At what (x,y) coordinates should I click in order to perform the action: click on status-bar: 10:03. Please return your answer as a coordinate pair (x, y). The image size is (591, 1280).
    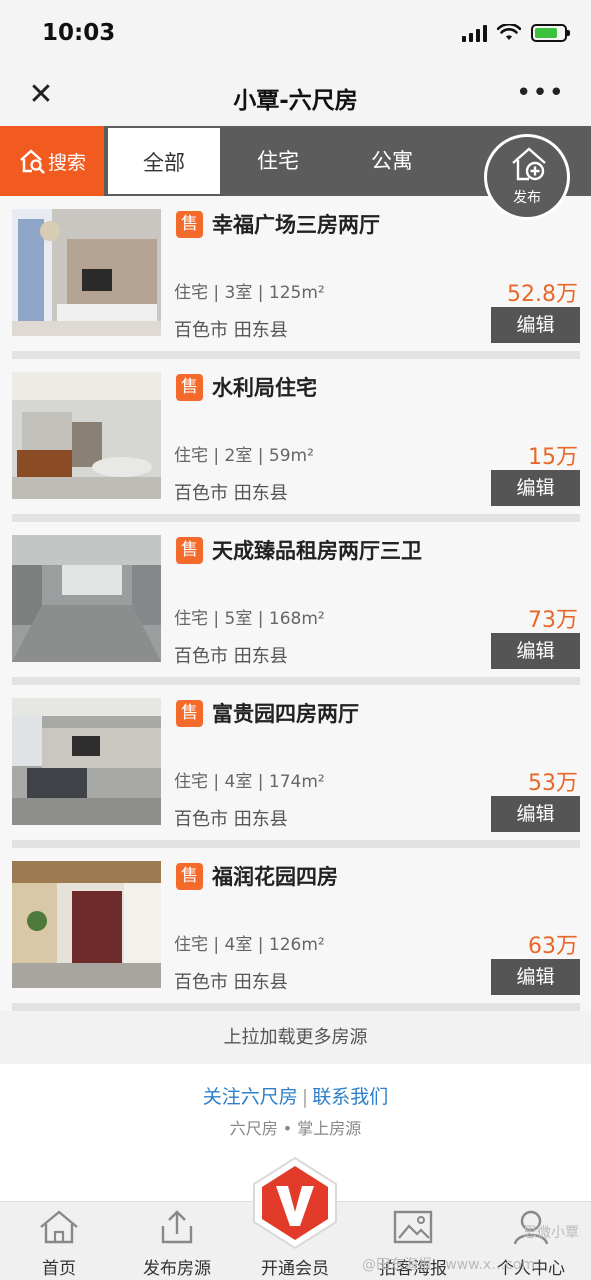
    Looking at the image, I should click on (295, 33).